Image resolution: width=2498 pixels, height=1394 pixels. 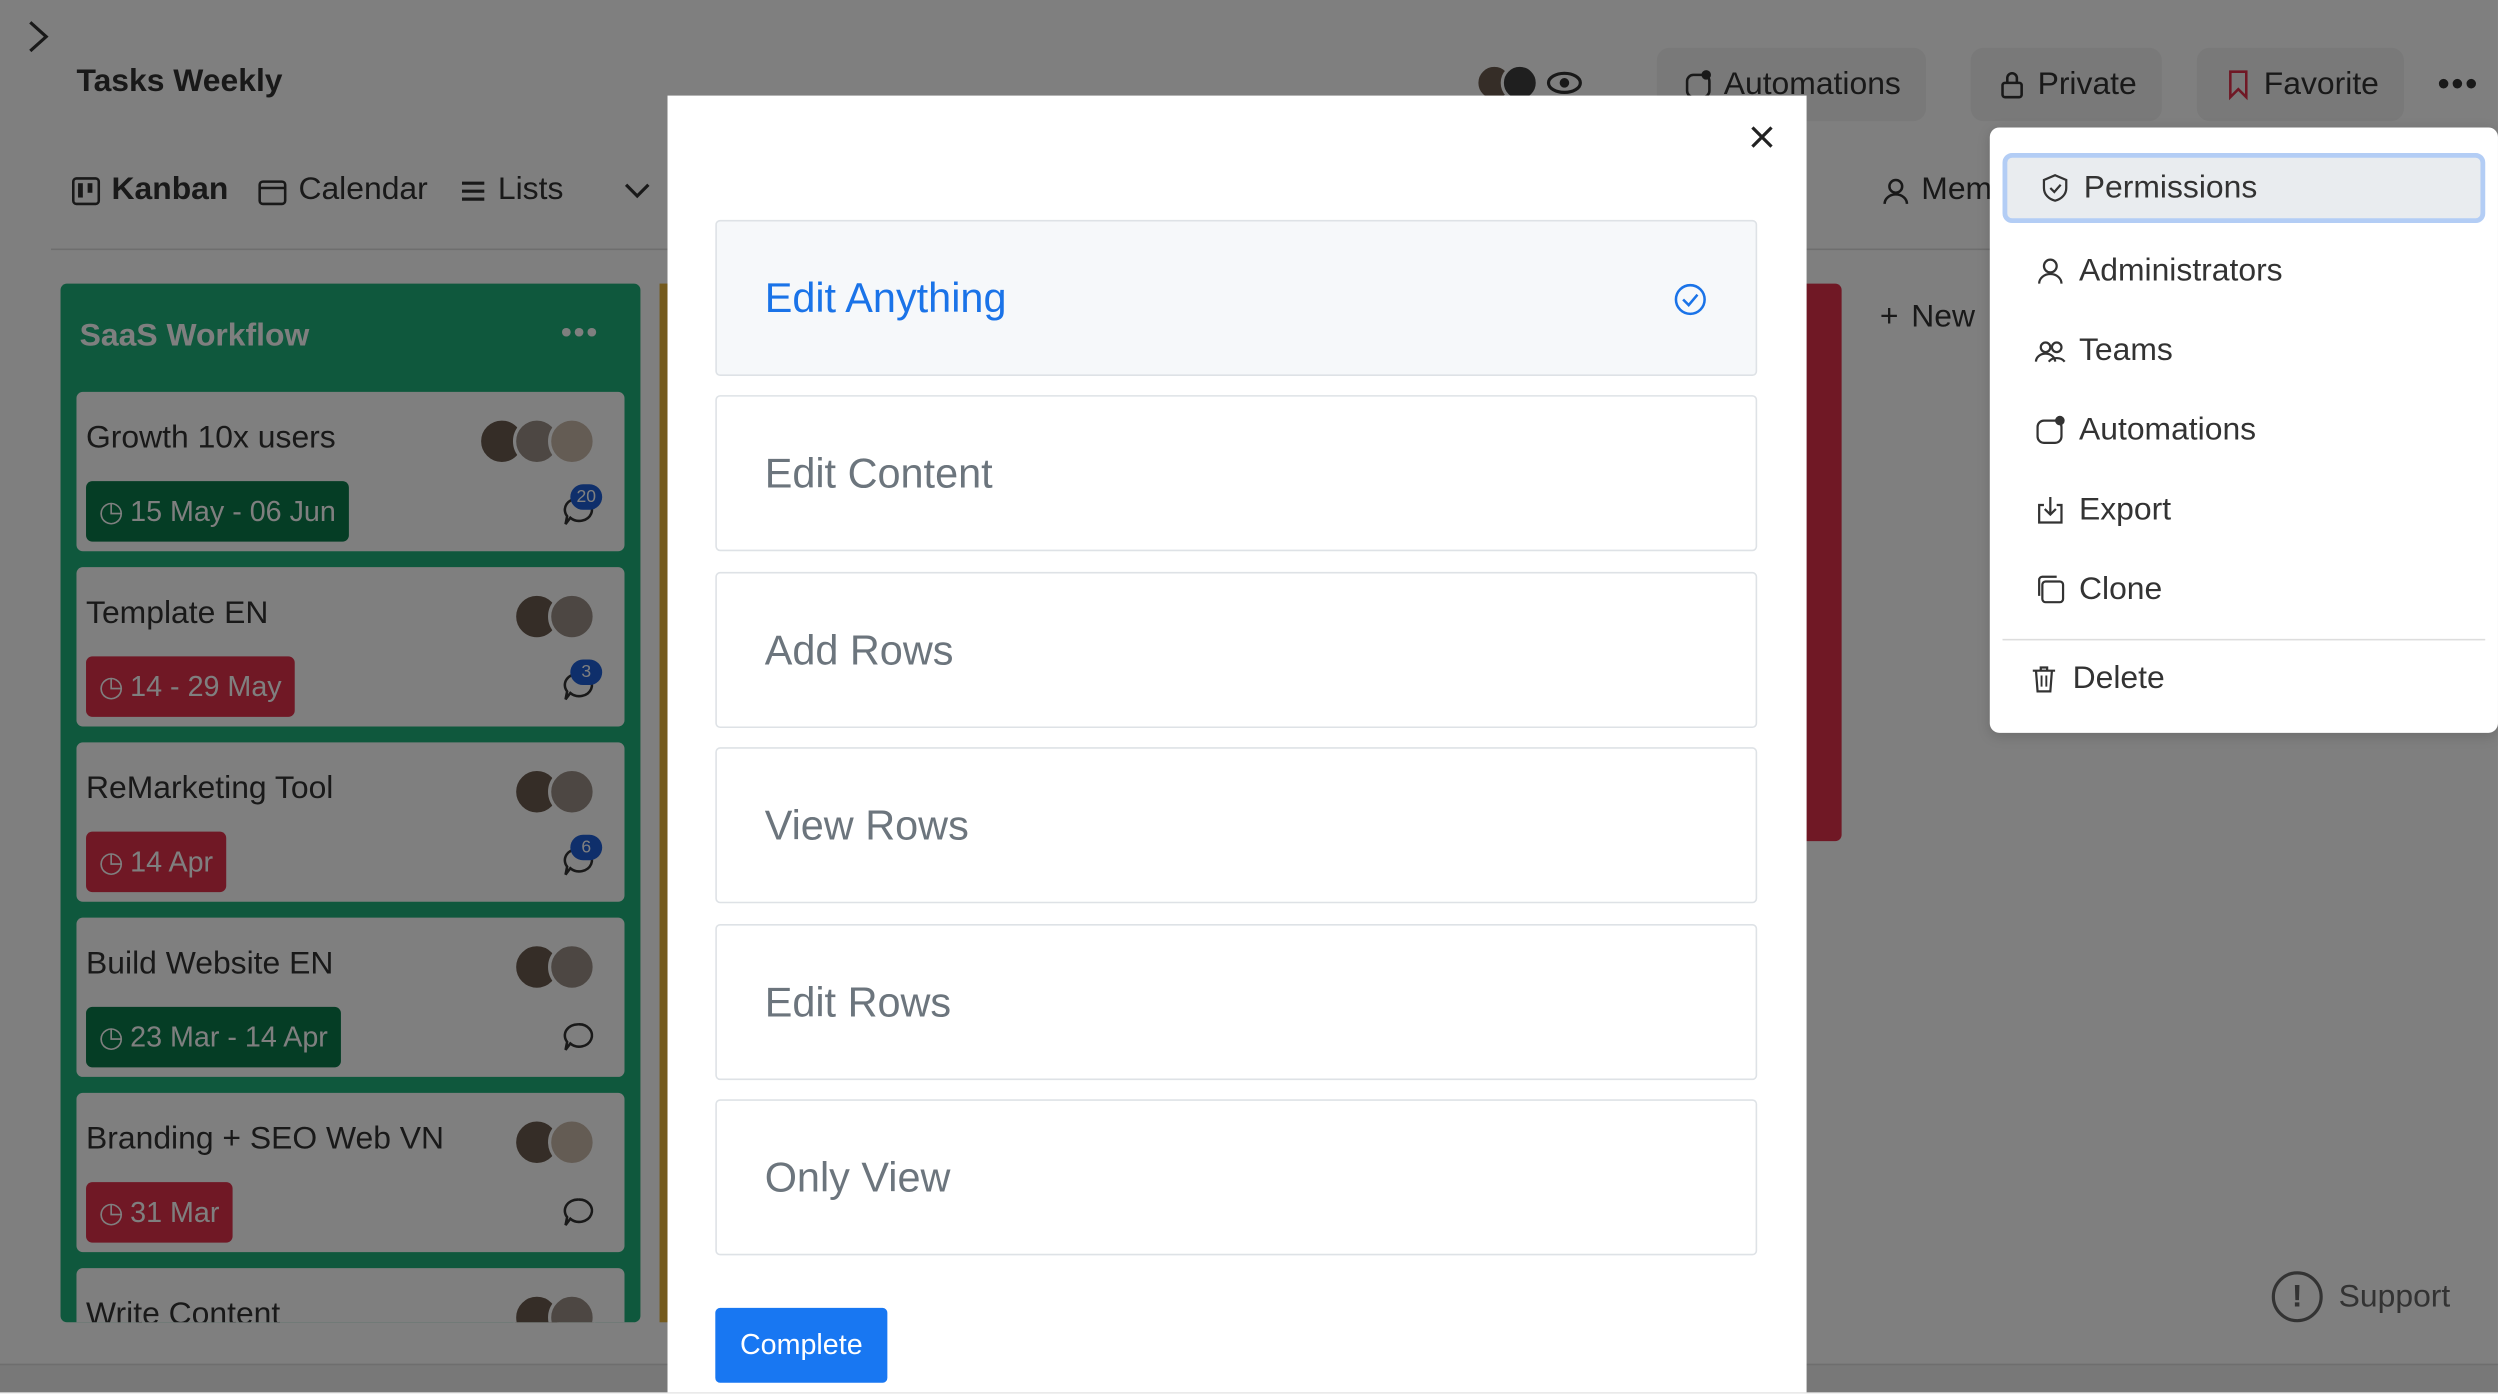 I want to click on permission-option-edit-rows: Edit Rows, so click(x=1236, y=1002).